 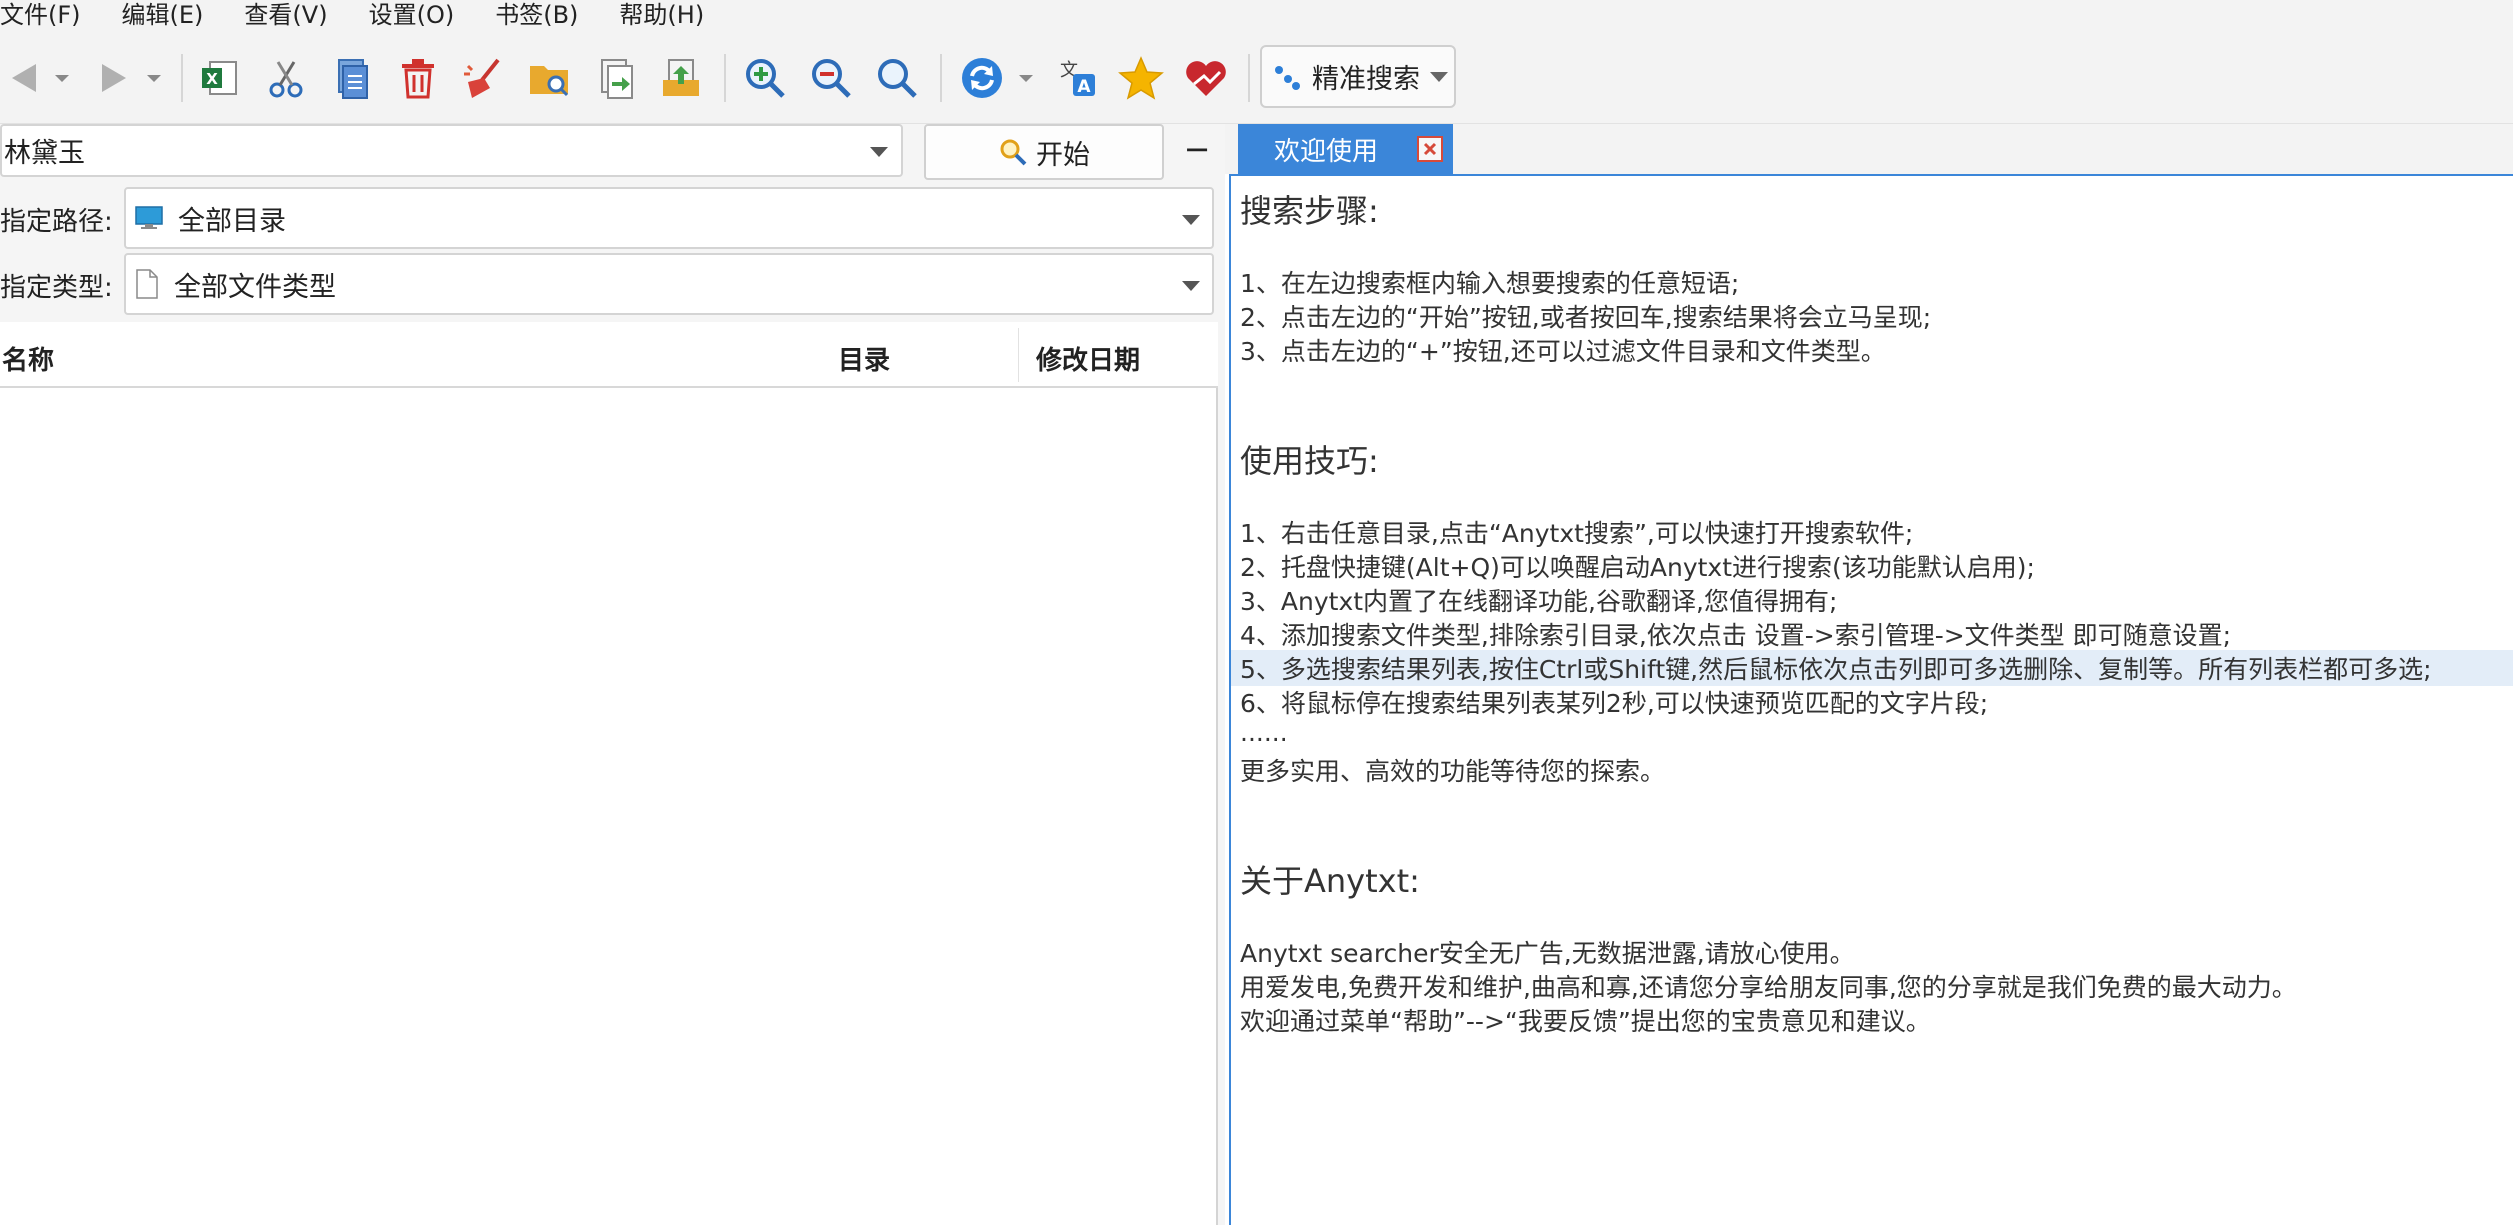 I want to click on column-header-modified-date: 修改日期, so click(x=1088, y=358).